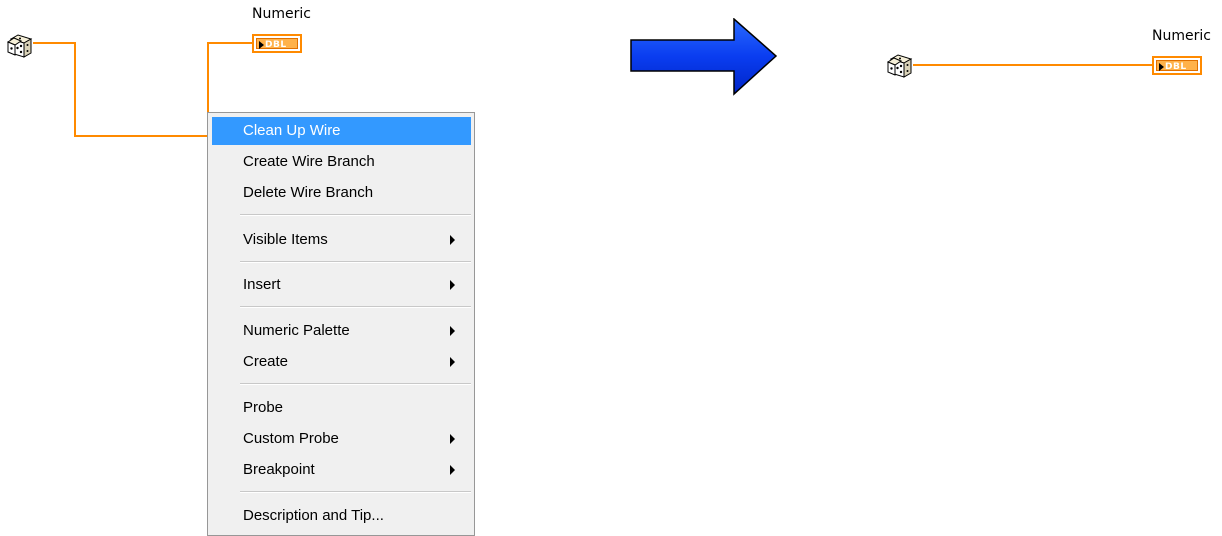  I want to click on menu-item-create-wire-branch: Create Wire Branch, so click(341, 162).